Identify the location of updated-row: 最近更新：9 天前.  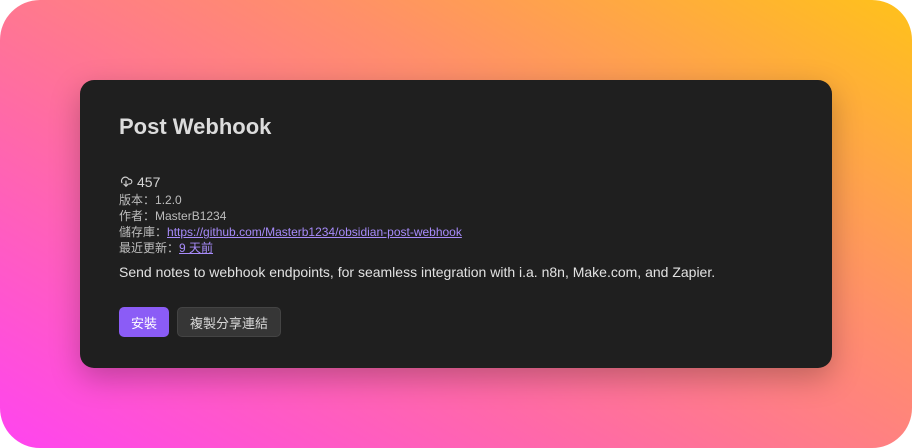
(456, 248).